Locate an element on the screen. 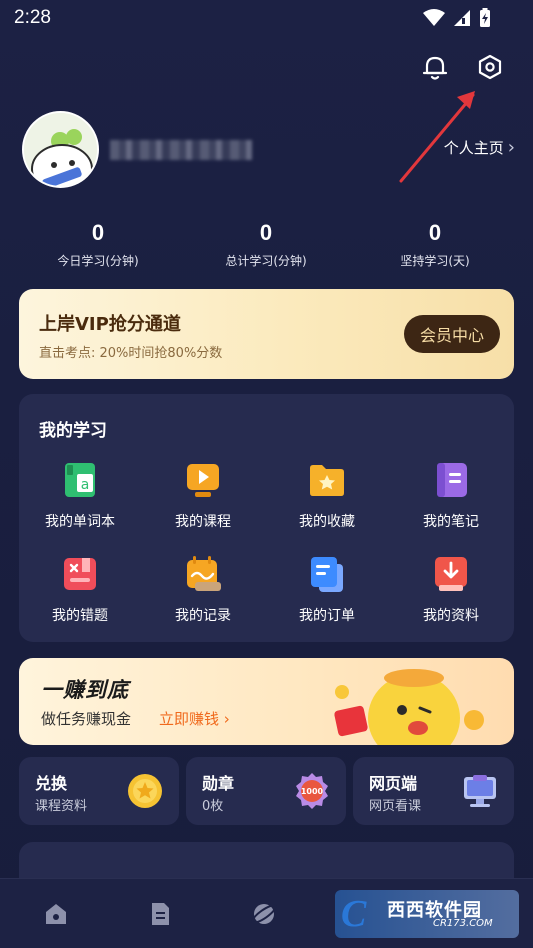 This screenshot has height=948, width=533. medal-1000-icon: 1000 is located at coordinates (312, 791).